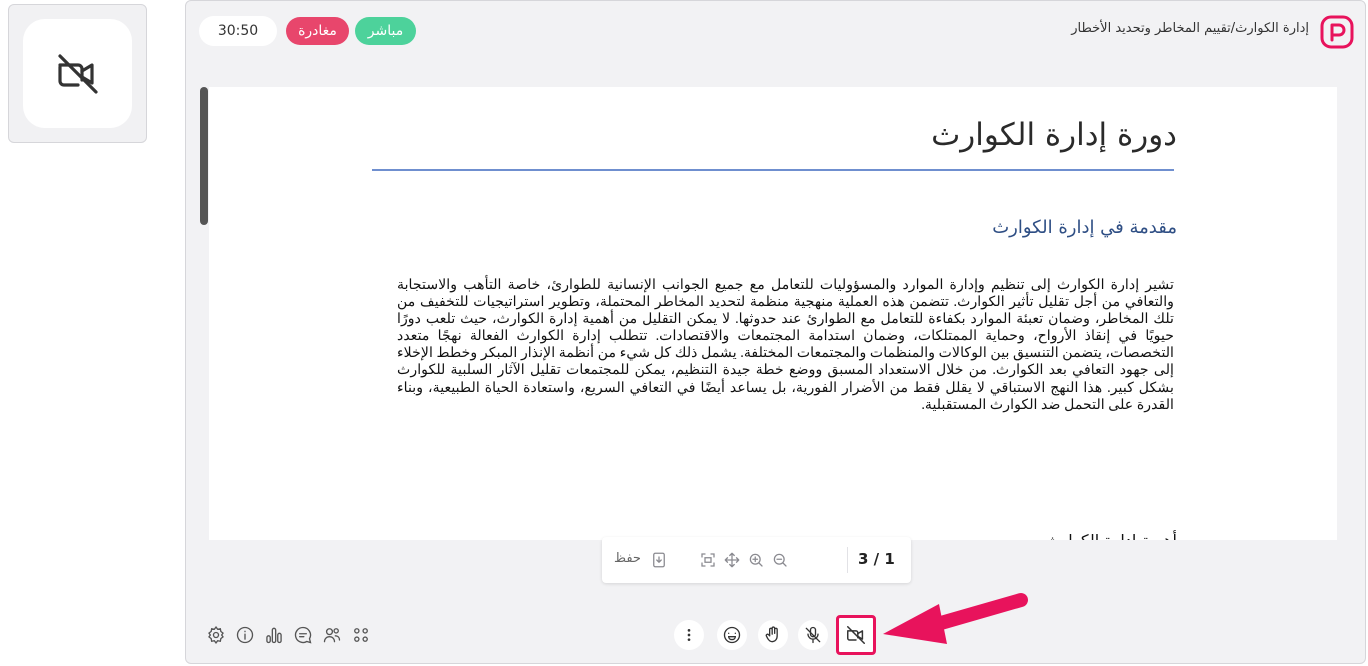  Describe the element at coordinates (708, 560) in the screenshot. I see `fit-screen-icon` at that location.